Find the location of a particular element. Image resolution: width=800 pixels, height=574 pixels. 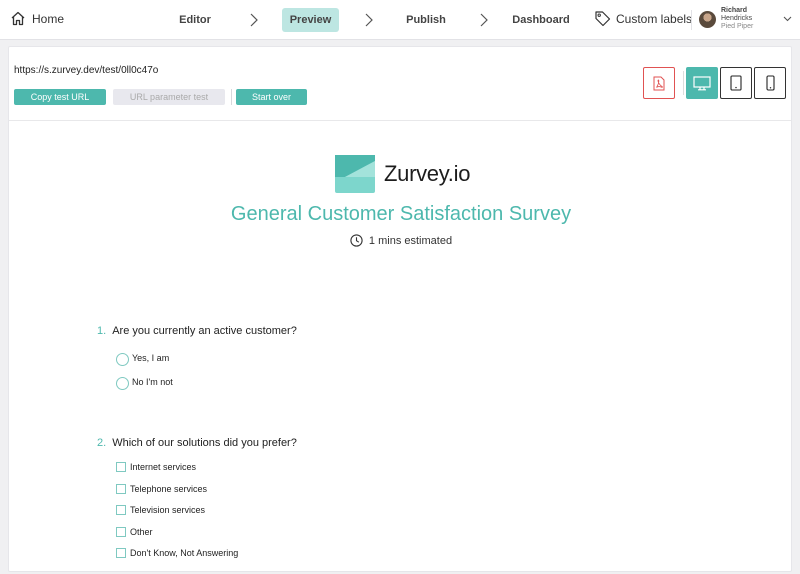

radio-option: No I'm not is located at coordinates (144, 381).